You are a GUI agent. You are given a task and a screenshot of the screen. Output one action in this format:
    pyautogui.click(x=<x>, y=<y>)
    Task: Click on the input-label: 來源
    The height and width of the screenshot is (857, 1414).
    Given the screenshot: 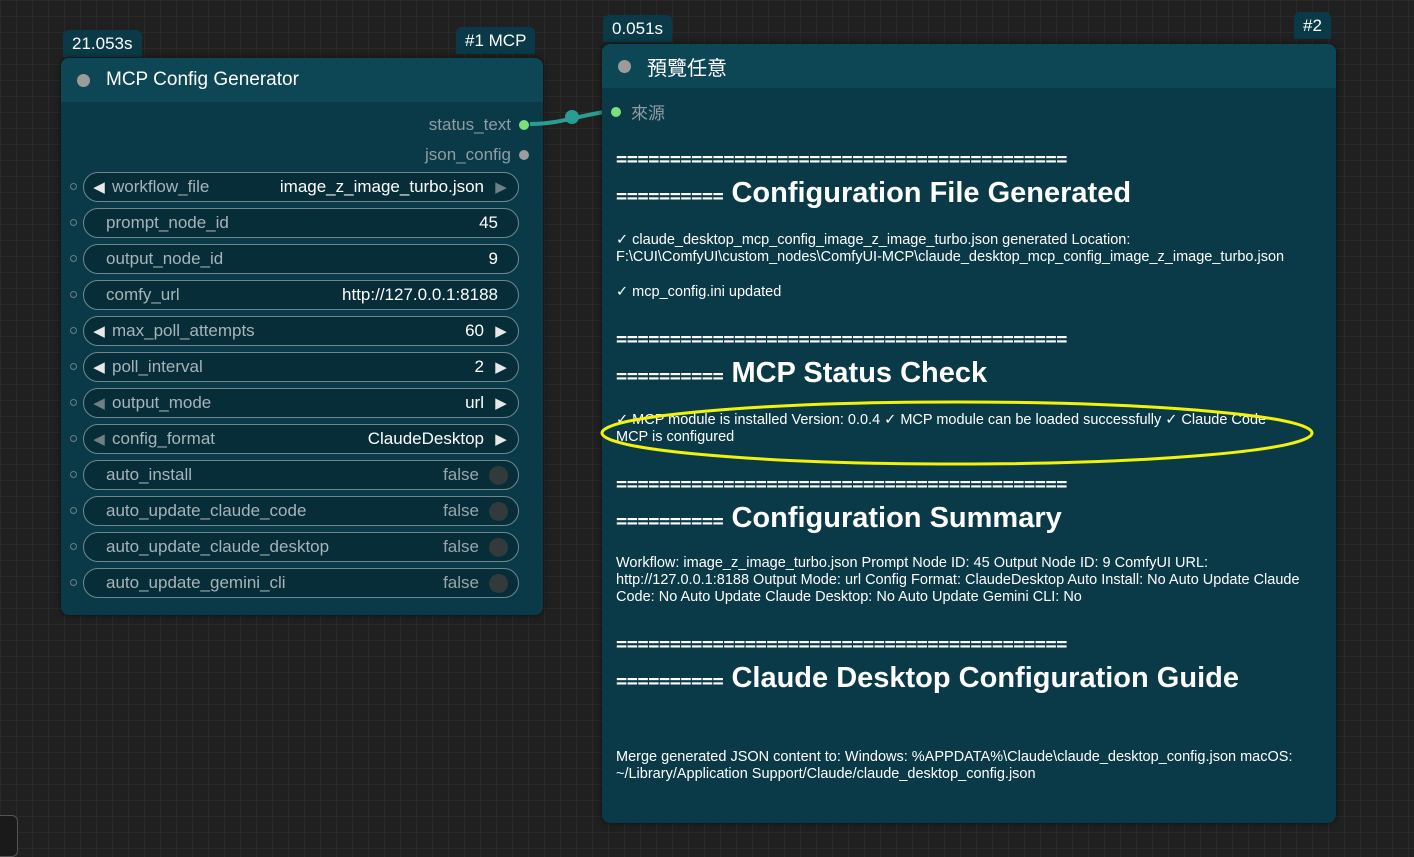 What is the action you would take?
    pyautogui.click(x=648, y=113)
    